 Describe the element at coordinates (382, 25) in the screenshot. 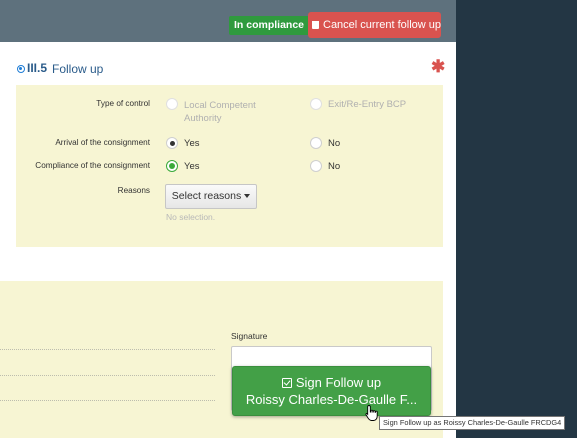

I see `cancel-follow-up-label: Cancel current follow up` at that location.